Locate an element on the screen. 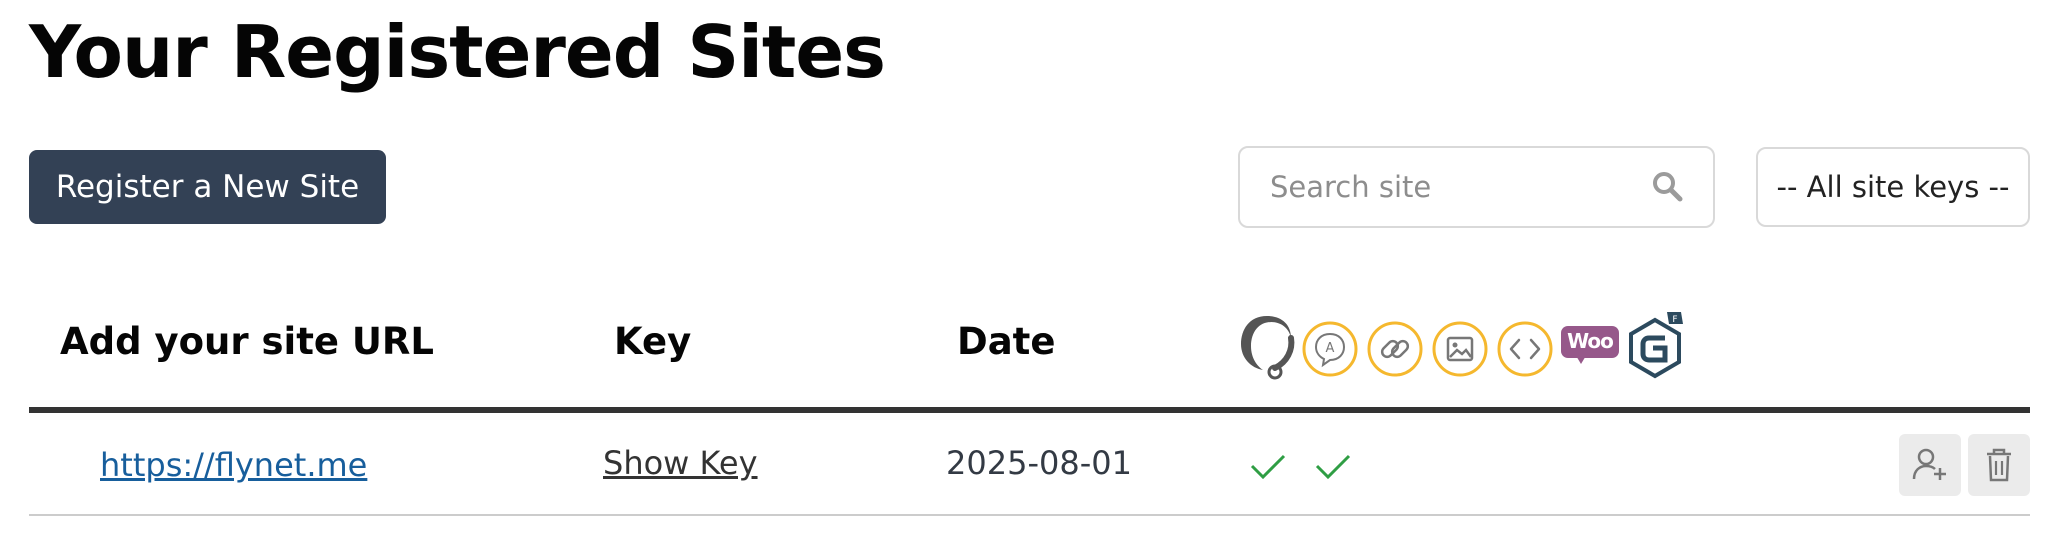 This screenshot has height=544, width=2048. add-user-icon is located at coordinates (1929, 464).